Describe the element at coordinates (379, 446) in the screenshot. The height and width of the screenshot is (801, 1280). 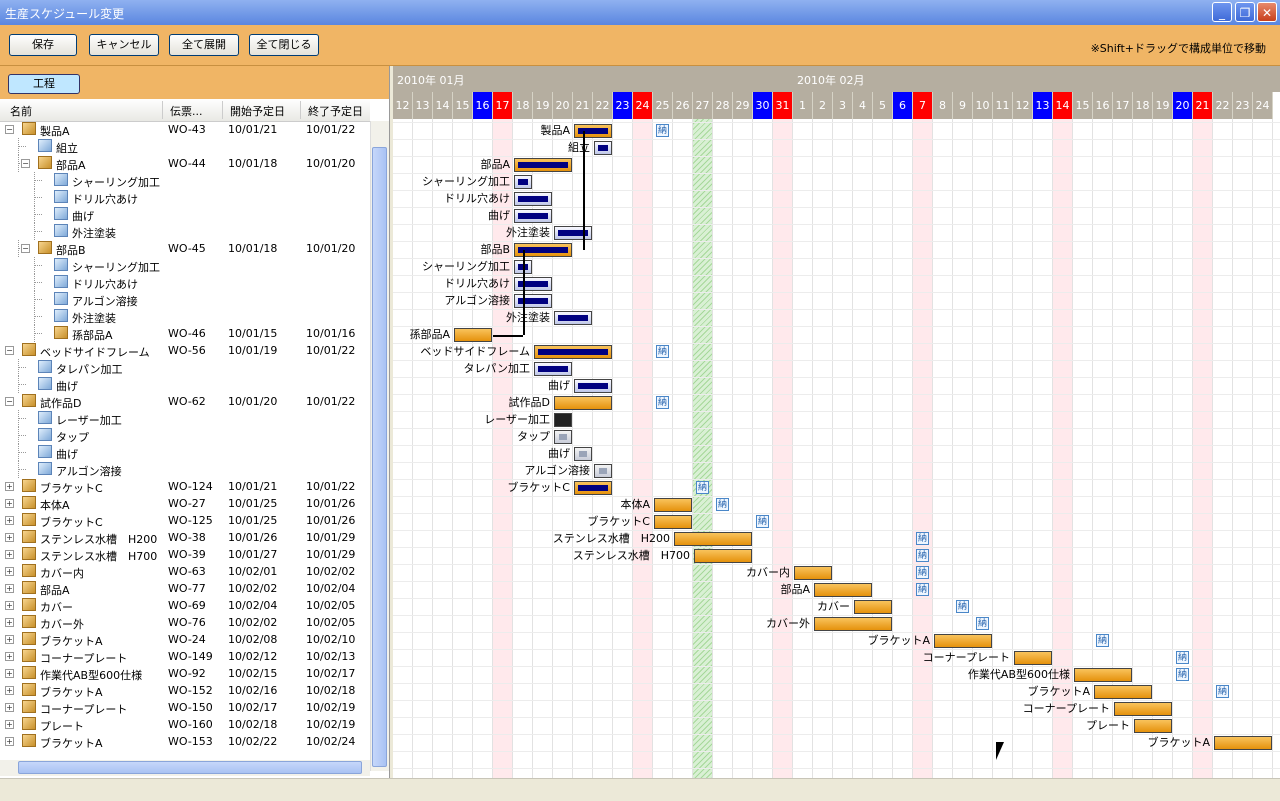
I see `tree-vertical-scrollbar` at that location.